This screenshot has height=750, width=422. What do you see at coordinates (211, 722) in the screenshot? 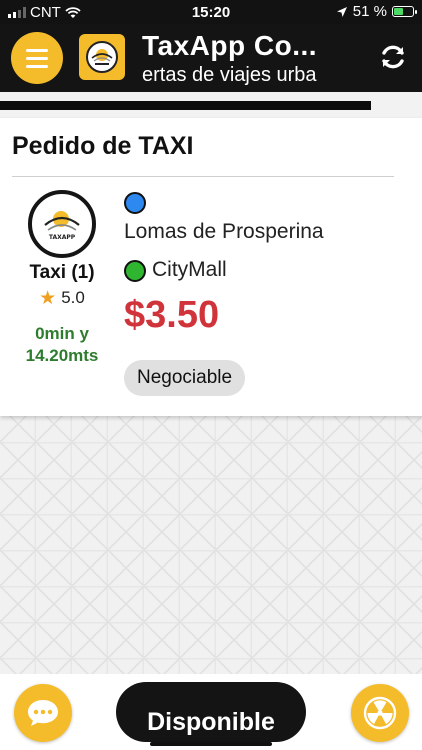
I see `availability-label: Disponible` at bounding box center [211, 722].